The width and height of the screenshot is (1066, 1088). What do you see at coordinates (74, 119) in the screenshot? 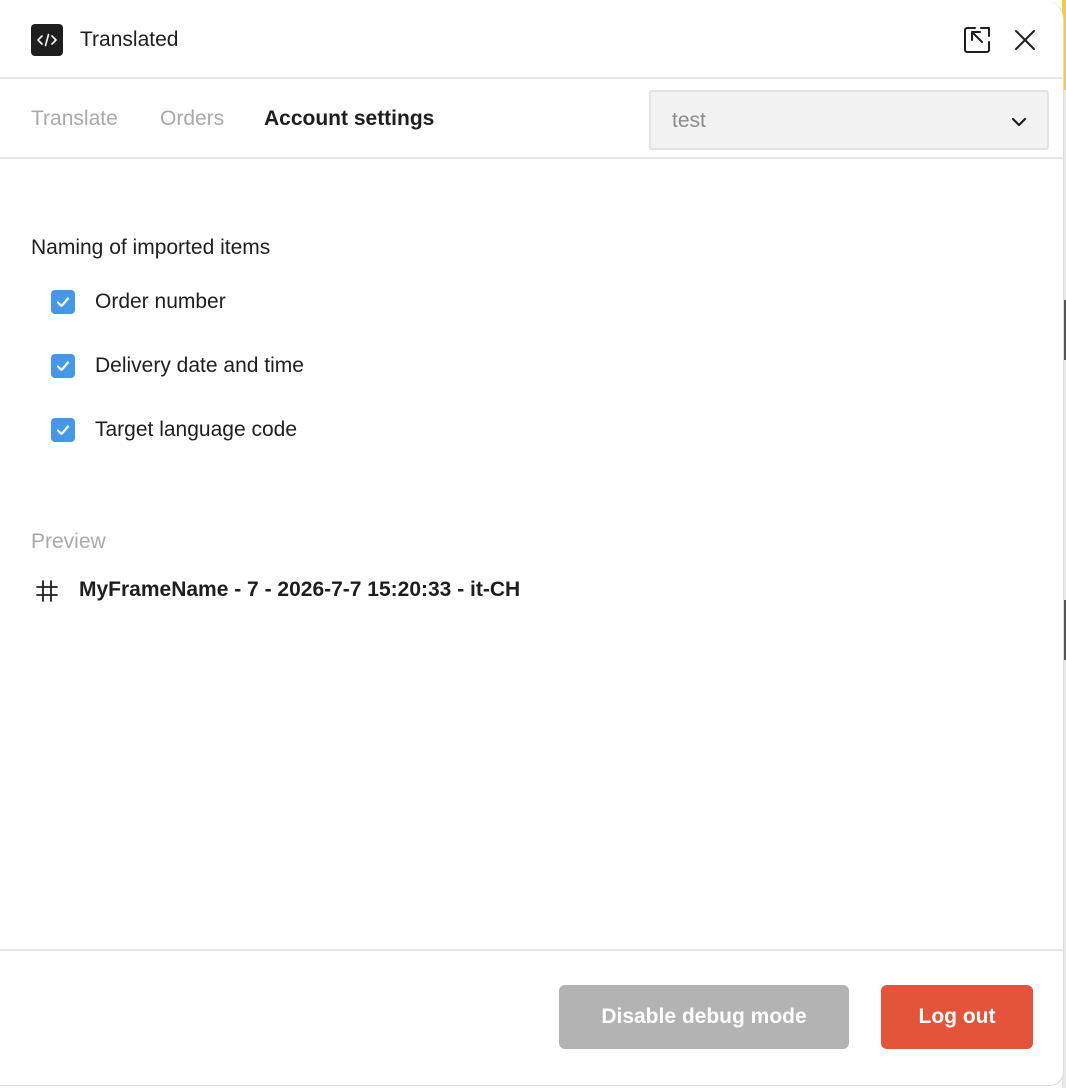
I see `tab-translate: Translate` at bounding box center [74, 119].